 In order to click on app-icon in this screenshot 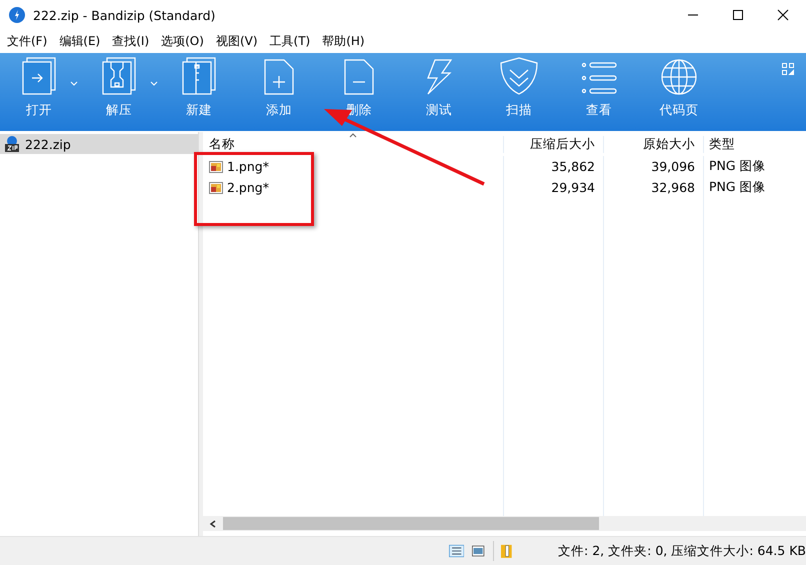, I will do `click(17, 15)`.